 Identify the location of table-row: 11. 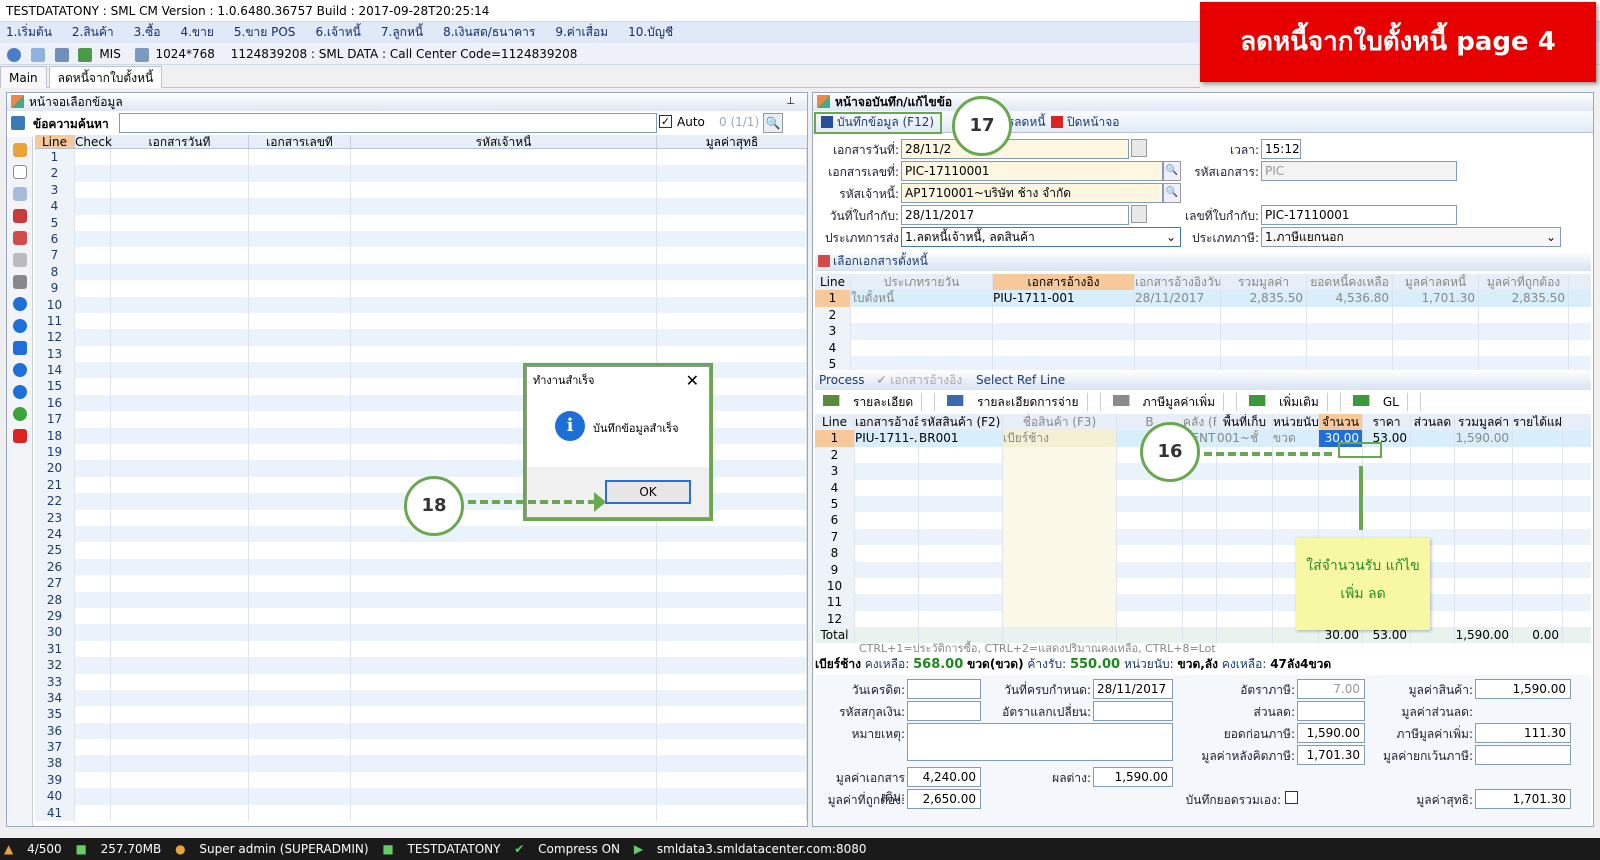
(421, 321).